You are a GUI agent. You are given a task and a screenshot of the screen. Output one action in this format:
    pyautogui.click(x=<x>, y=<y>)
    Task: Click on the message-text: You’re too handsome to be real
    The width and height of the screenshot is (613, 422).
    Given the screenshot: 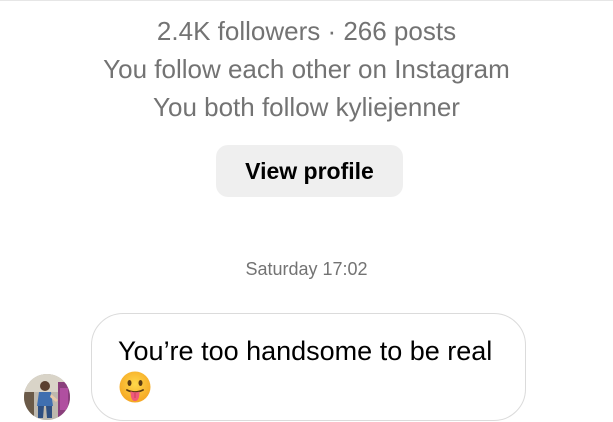 What is the action you would take?
    pyautogui.click(x=305, y=351)
    